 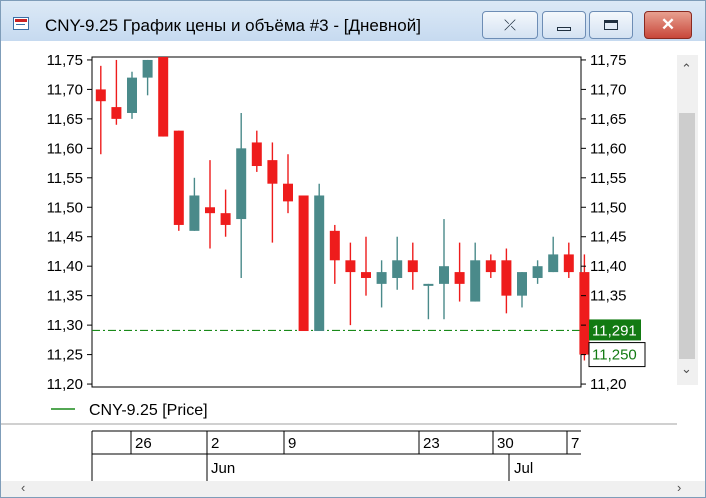 I want to click on day-label: 23, so click(x=431, y=443).